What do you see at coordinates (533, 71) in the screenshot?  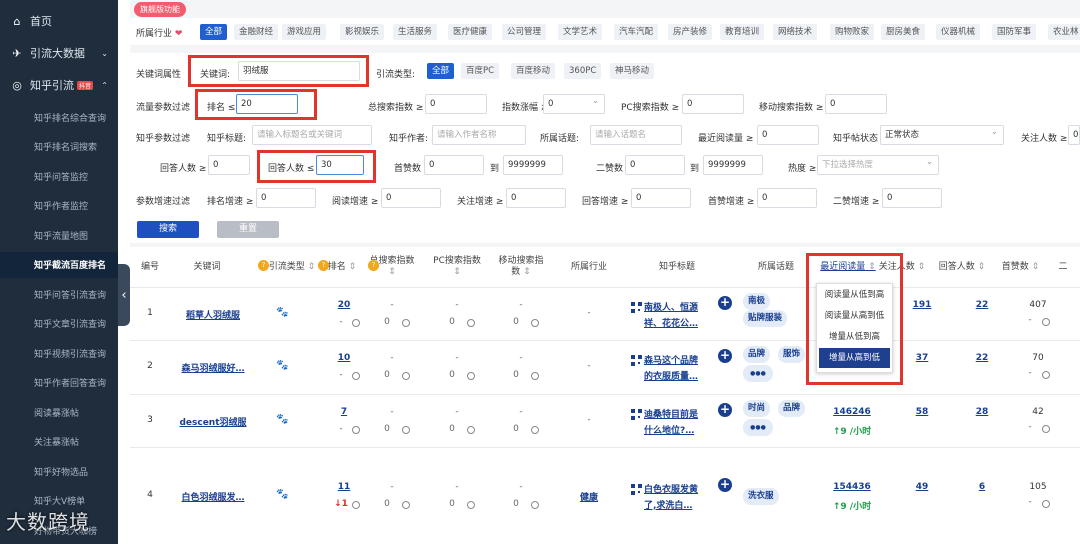 I see `traffic-type-tag: 百度移动` at bounding box center [533, 71].